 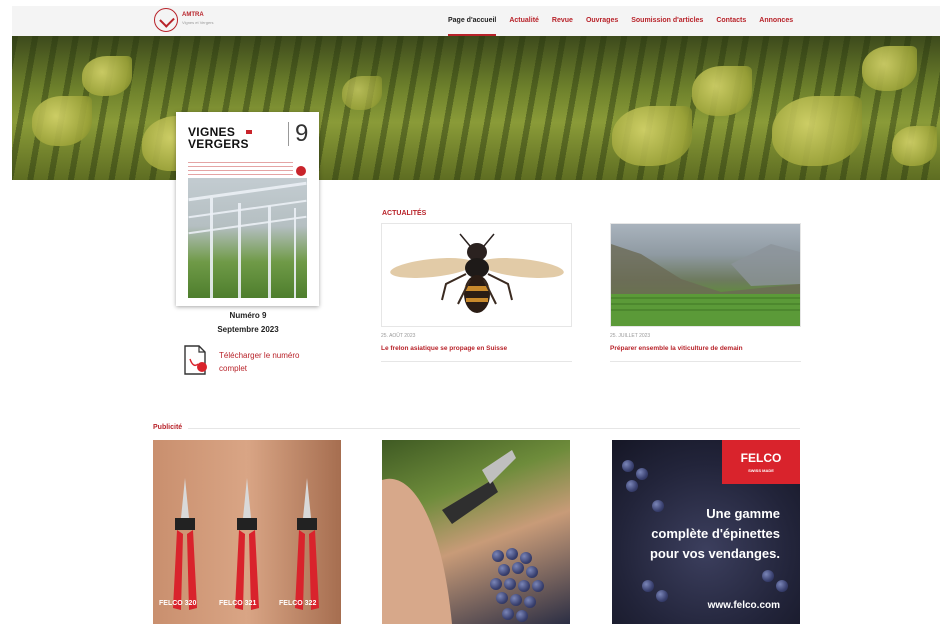 What do you see at coordinates (240, 169) in the screenshot?
I see `magazine-cover-headlines` at bounding box center [240, 169].